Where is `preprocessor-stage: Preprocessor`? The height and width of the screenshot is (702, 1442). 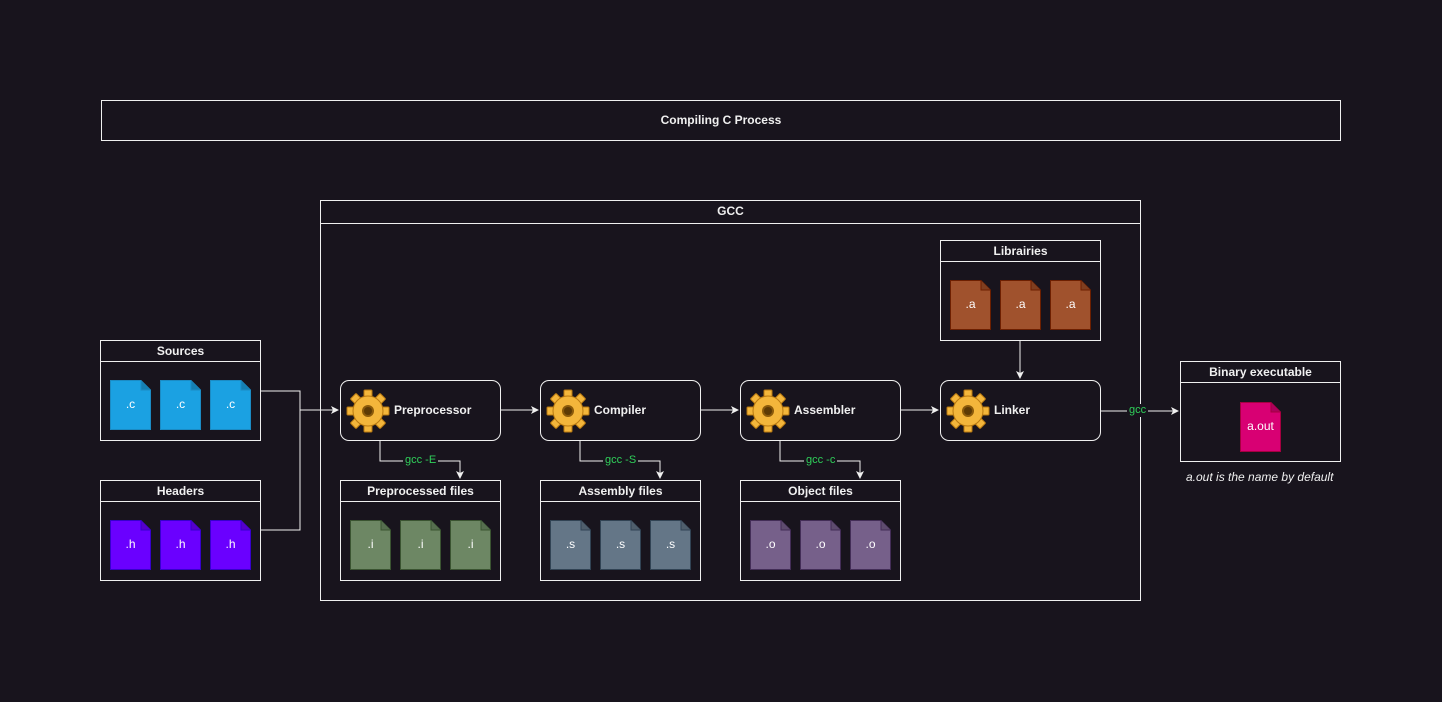 preprocessor-stage: Preprocessor is located at coordinates (420, 410).